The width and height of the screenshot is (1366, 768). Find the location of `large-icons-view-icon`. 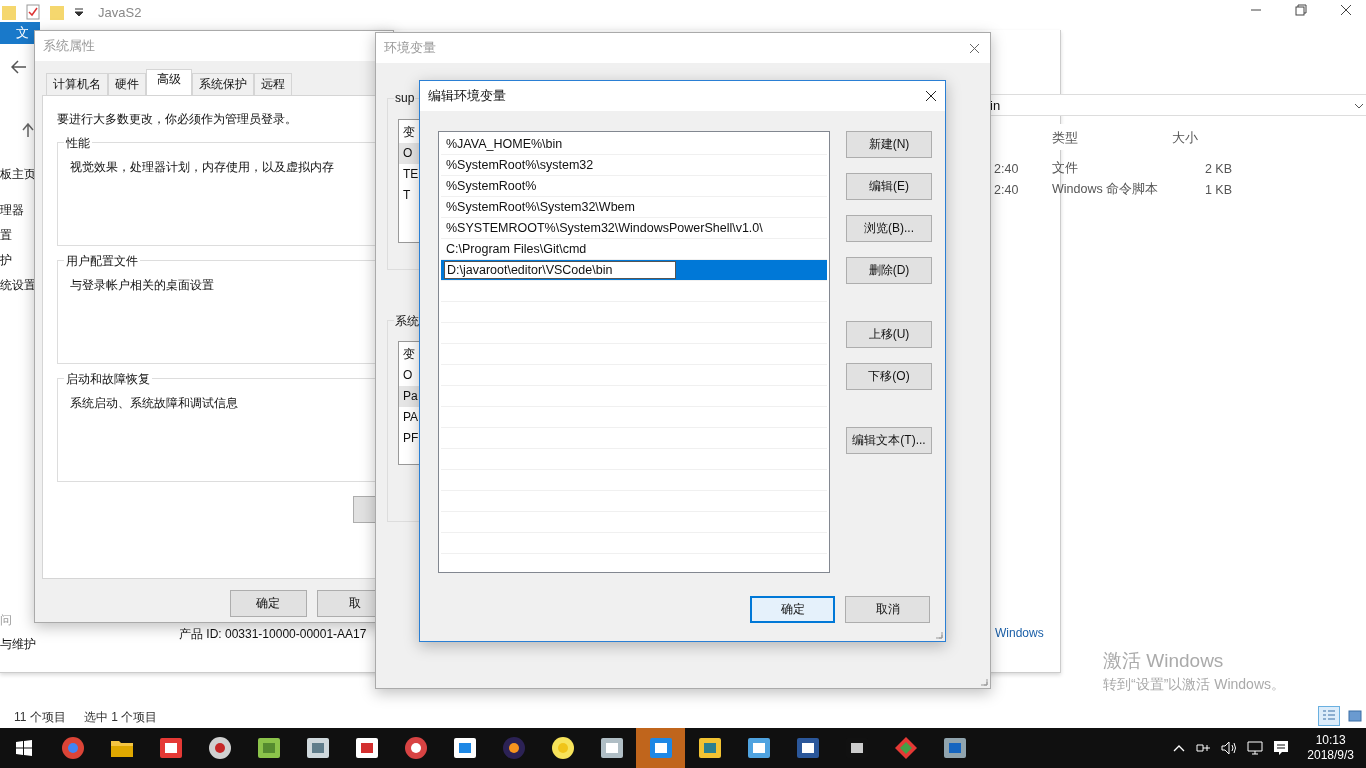

large-icons-view-icon is located at coordinates (1355, 716).